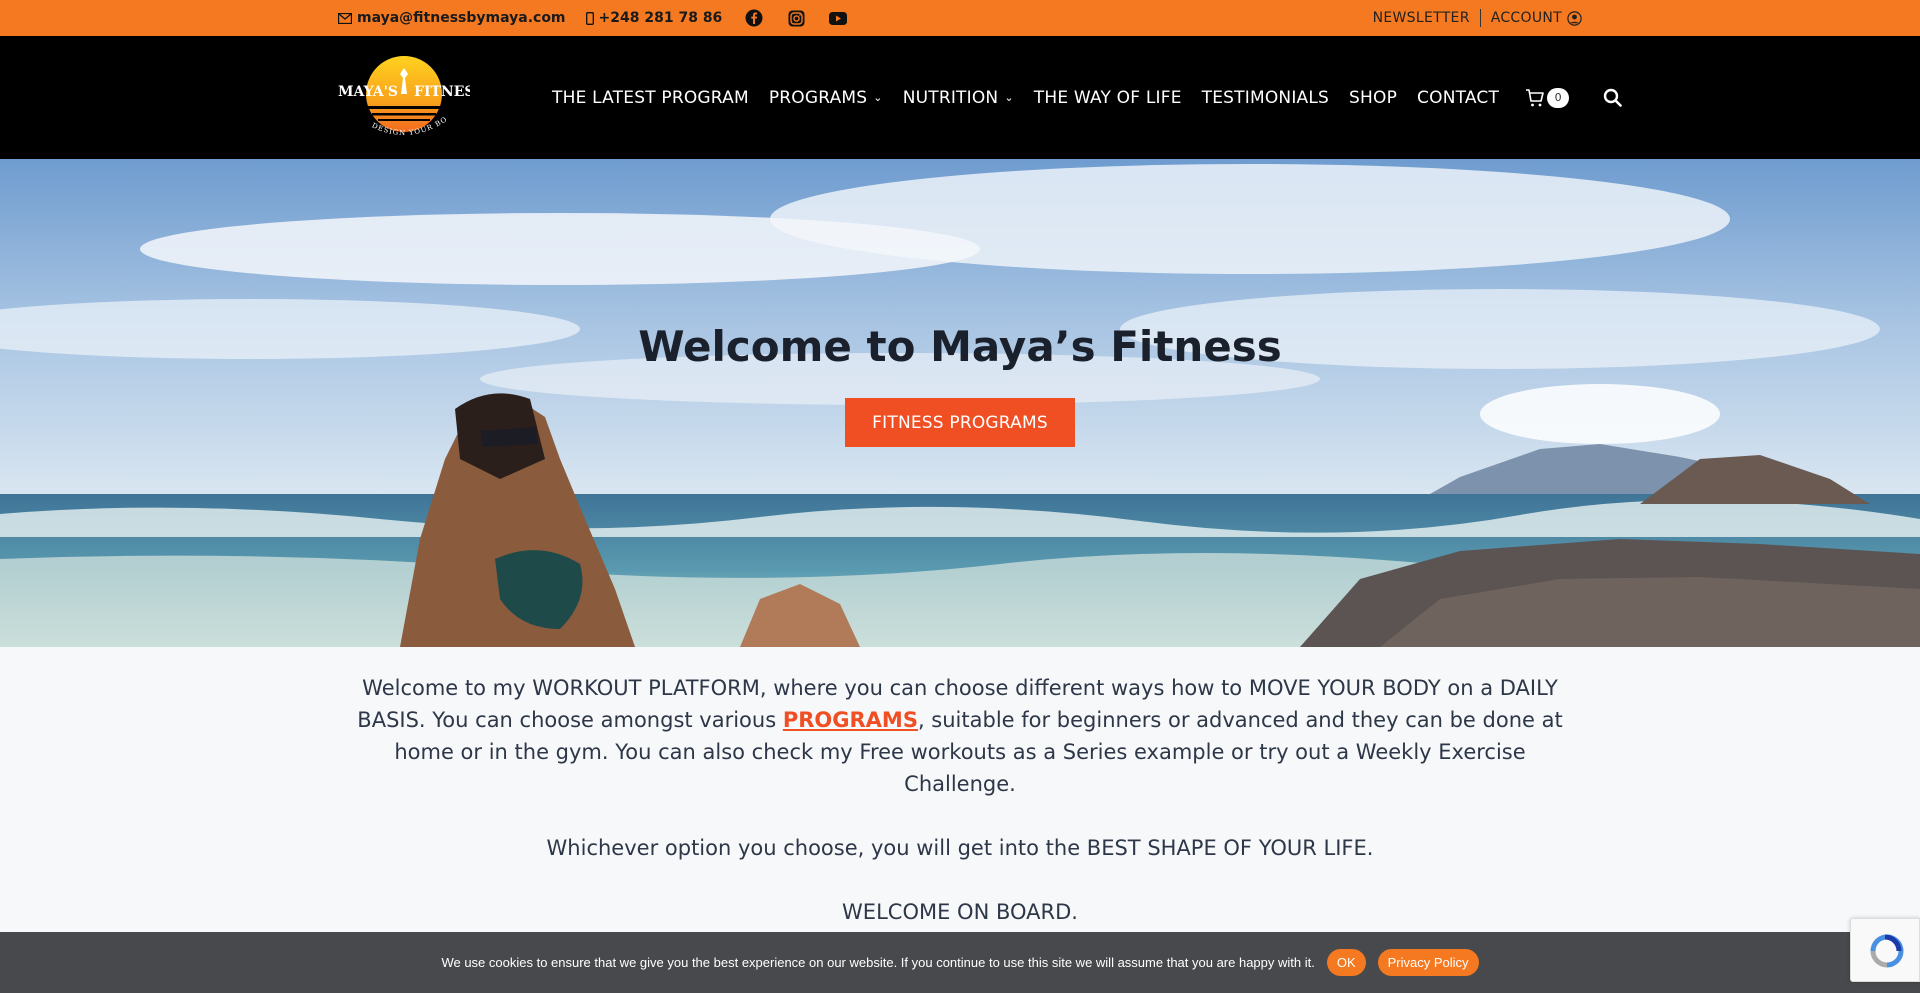  I want to click on nav-latest-program: THE LATEST PROGRAM, so click(650, 98).